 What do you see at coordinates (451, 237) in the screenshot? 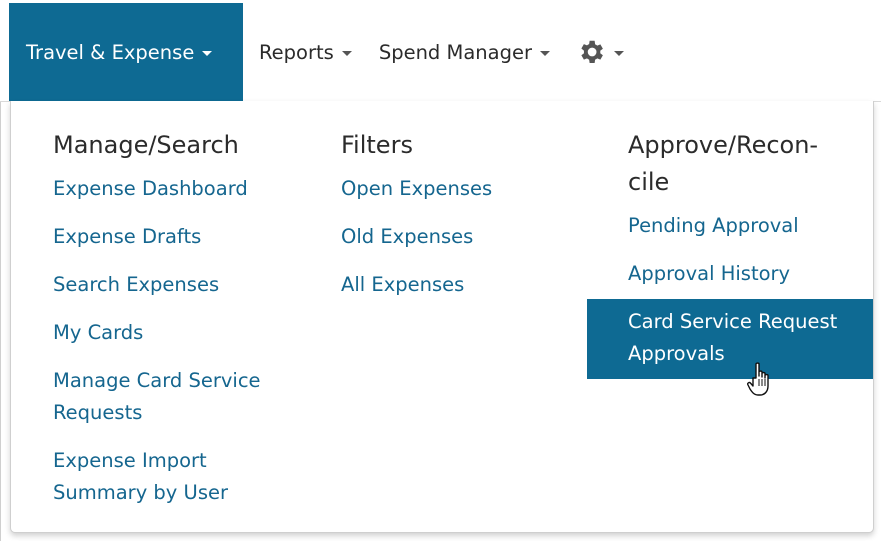
I see `link-old-expenses: Old Expenses` at bounding box center [451, 237].